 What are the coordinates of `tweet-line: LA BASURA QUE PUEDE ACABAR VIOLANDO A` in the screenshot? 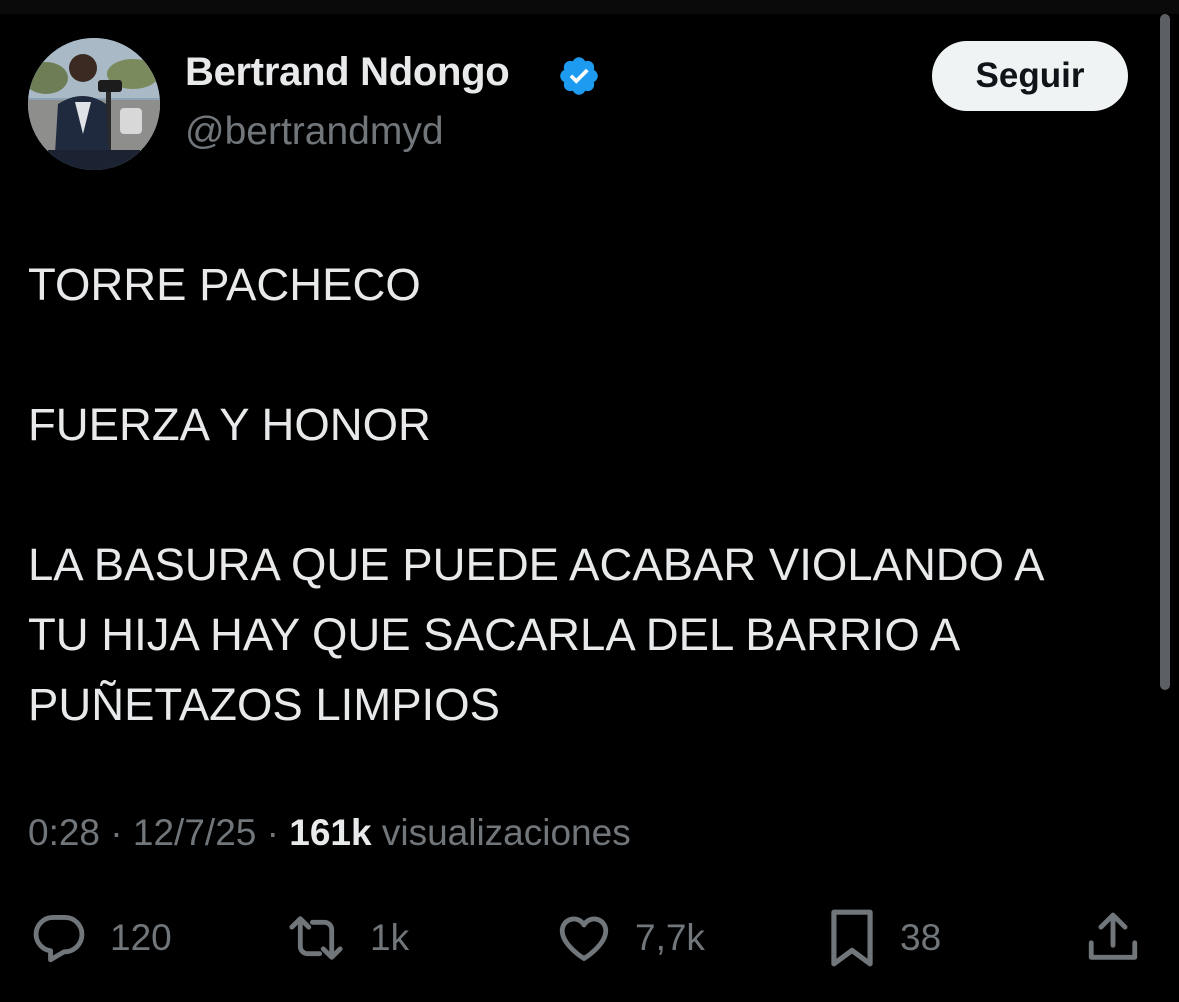 It's located at (536, 564).